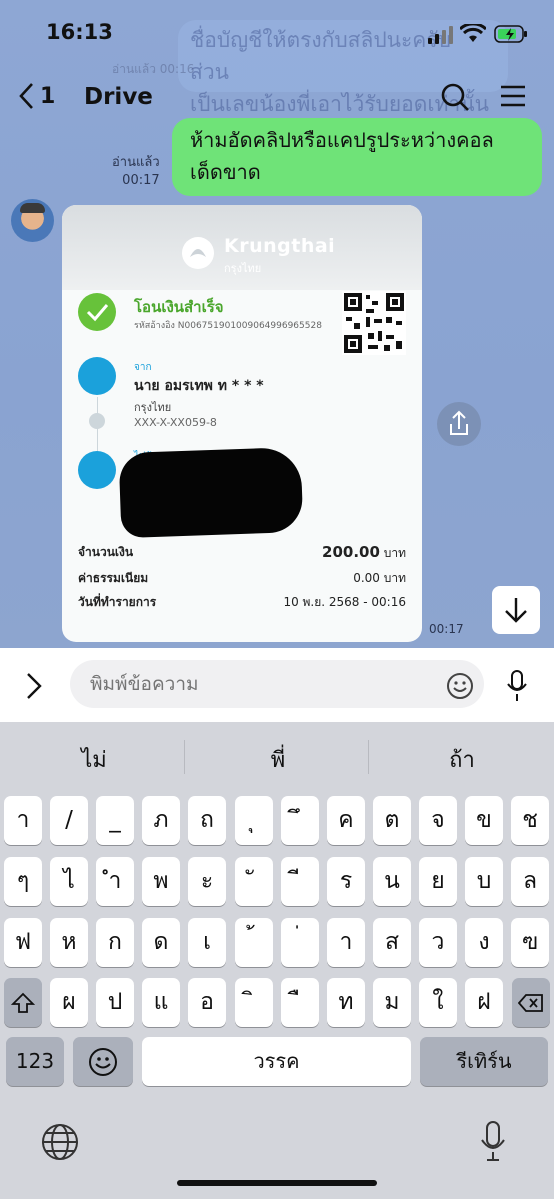 Image resolution: width=554 pixels, height=1199 pixels. What do you see at coordinates (161, 1002) in the screenshot?
I see `key-row4: แ` at bounding box center [161, 1002].